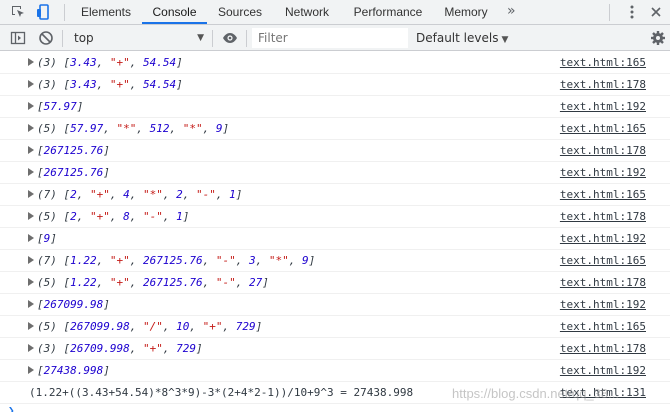 Image resolution: width=670 pixels, height=412 pixels. Describe the element at coordinates (335, 239) in the screenshot. I see `console-row: [9] text.html:192` at that location.